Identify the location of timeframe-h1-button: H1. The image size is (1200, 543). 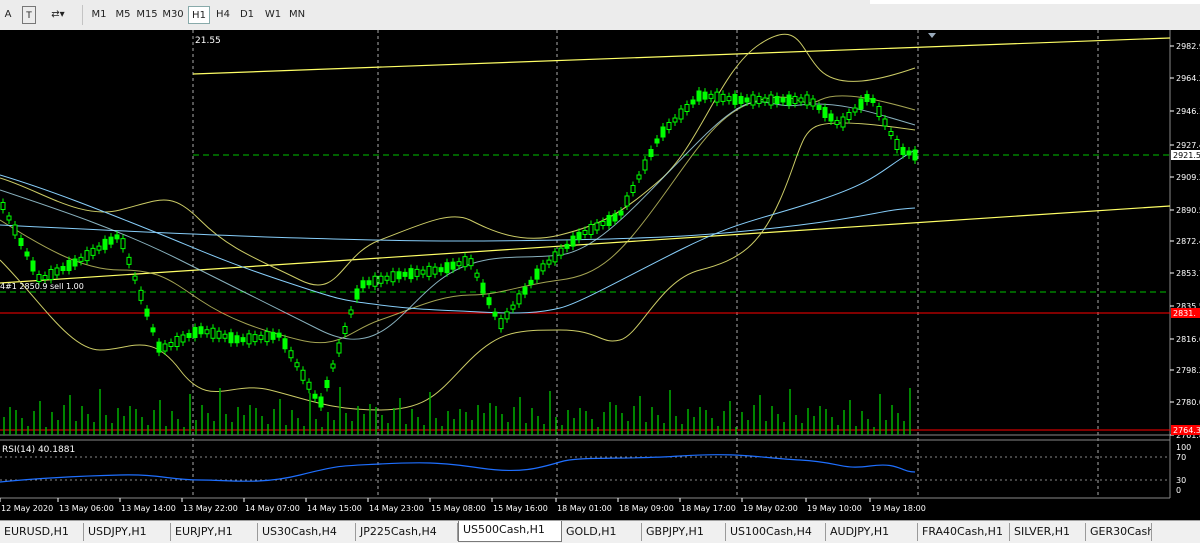
(199, 15).